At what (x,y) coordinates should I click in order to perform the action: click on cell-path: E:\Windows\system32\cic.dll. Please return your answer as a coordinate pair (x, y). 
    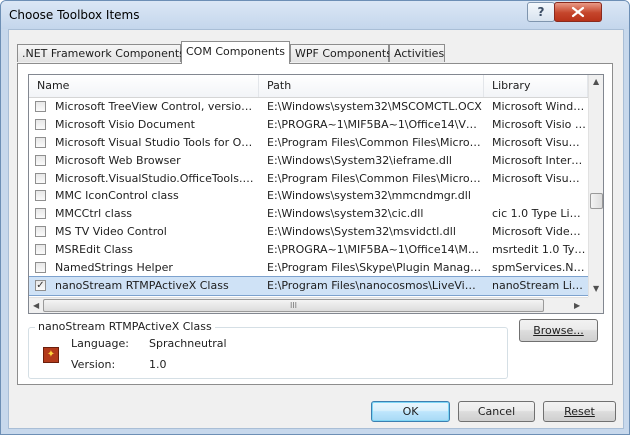
    Looking at the image, I should click on (345, 214).